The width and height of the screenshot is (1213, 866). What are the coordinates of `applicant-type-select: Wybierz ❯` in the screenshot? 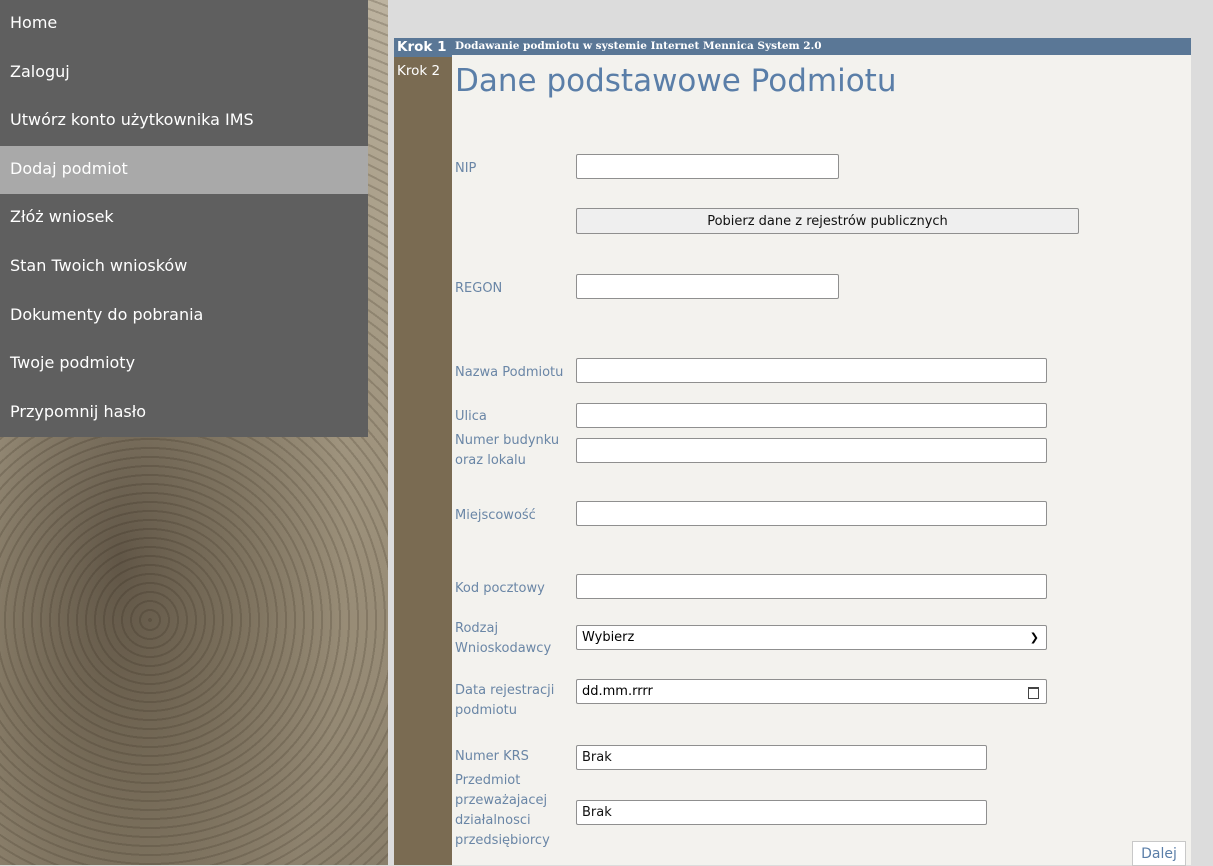 It's located at (811, 637).